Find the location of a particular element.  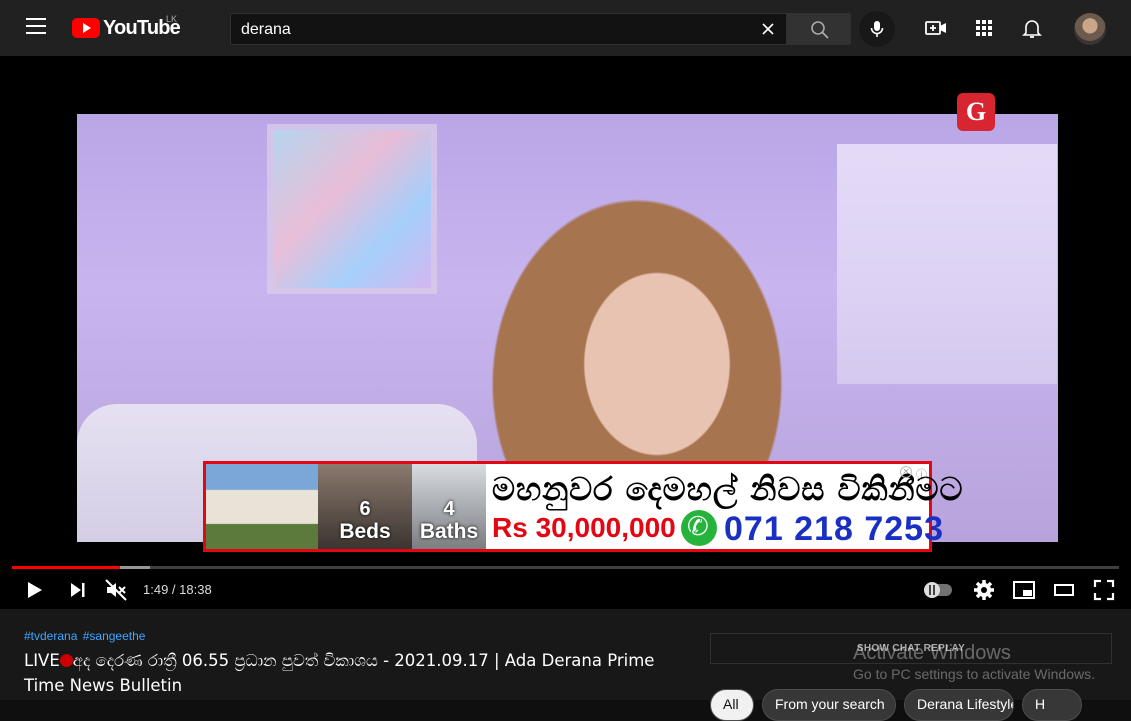

ad-phone: 071 218 7253 is located at coordinates (834, 529).